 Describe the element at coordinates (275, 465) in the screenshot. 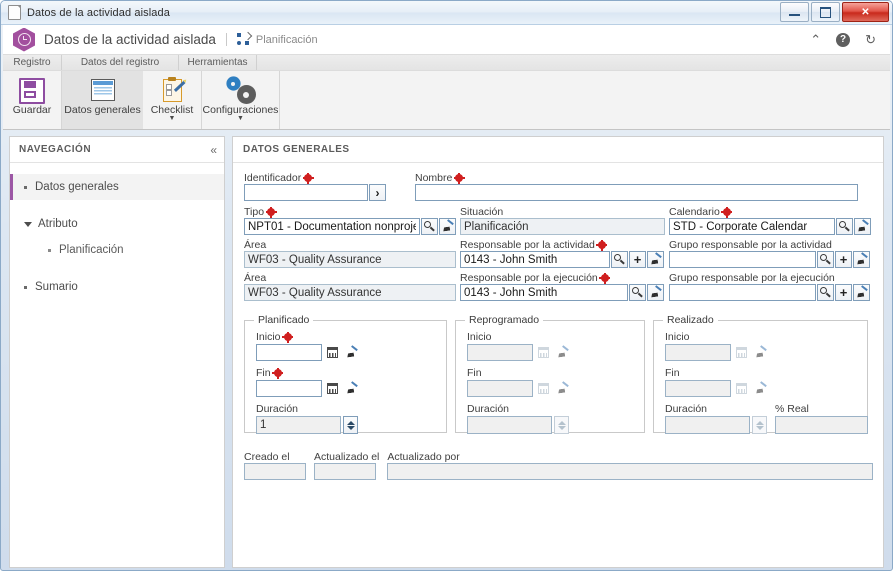

I see `field-creado-el: Creado el` at that location.